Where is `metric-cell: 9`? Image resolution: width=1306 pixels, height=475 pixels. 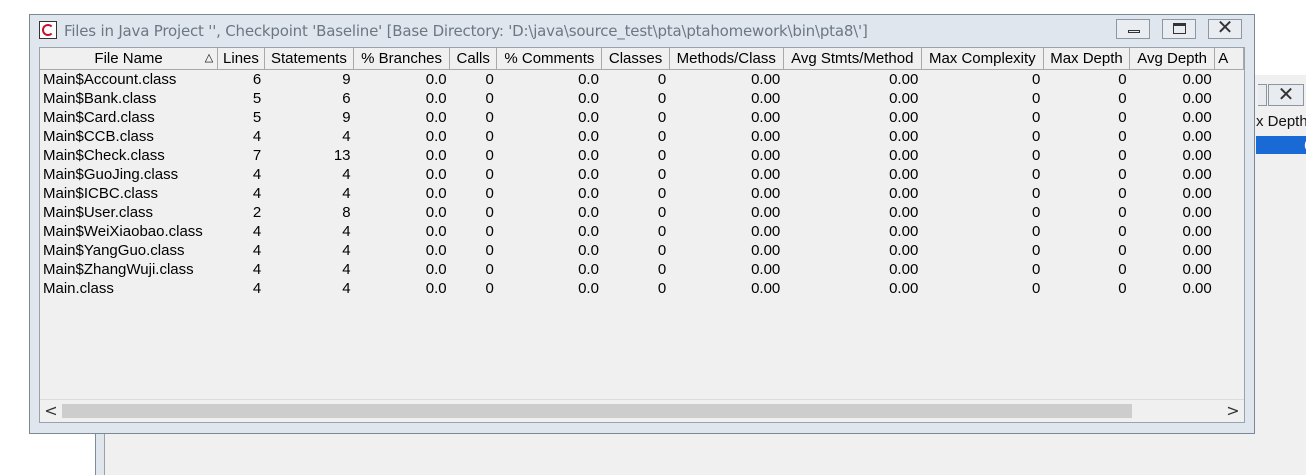
metric-cell: 9 is located at coordinates (346, 117).